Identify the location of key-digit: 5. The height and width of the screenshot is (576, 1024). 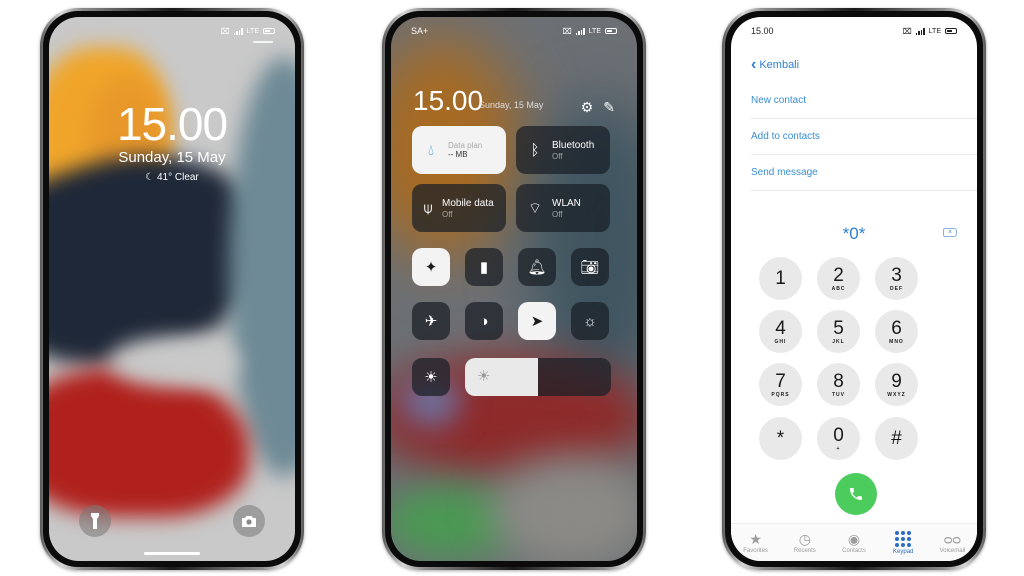
(838, 328).